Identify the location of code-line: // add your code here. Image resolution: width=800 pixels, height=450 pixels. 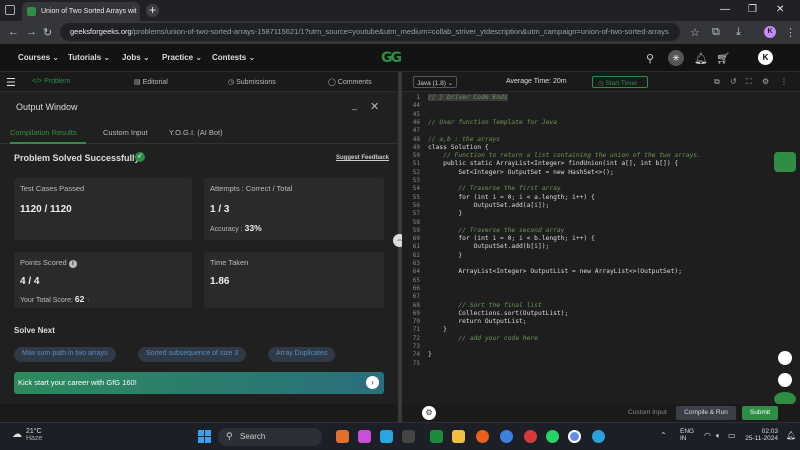
(483, 338).